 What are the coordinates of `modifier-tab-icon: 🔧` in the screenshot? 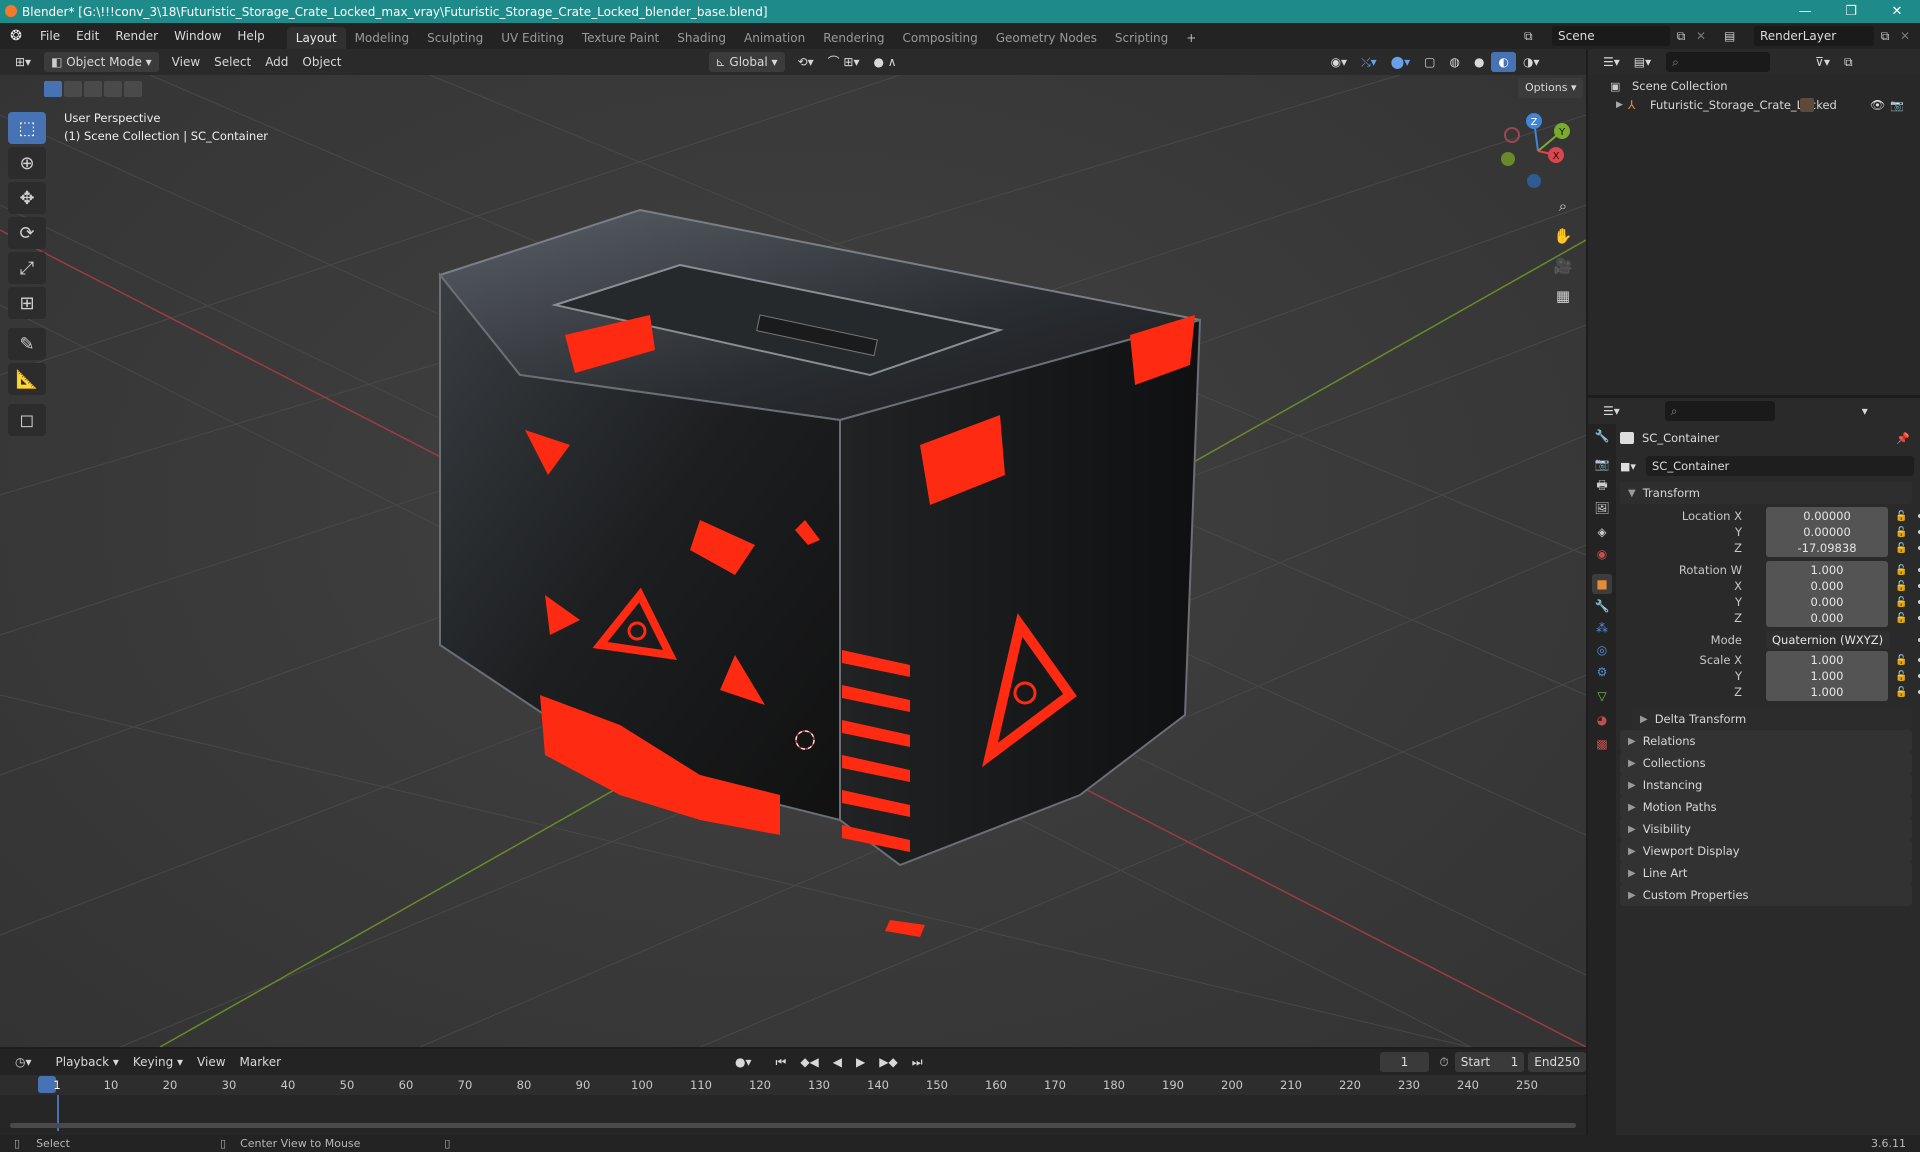 It's located at (1602, 606).